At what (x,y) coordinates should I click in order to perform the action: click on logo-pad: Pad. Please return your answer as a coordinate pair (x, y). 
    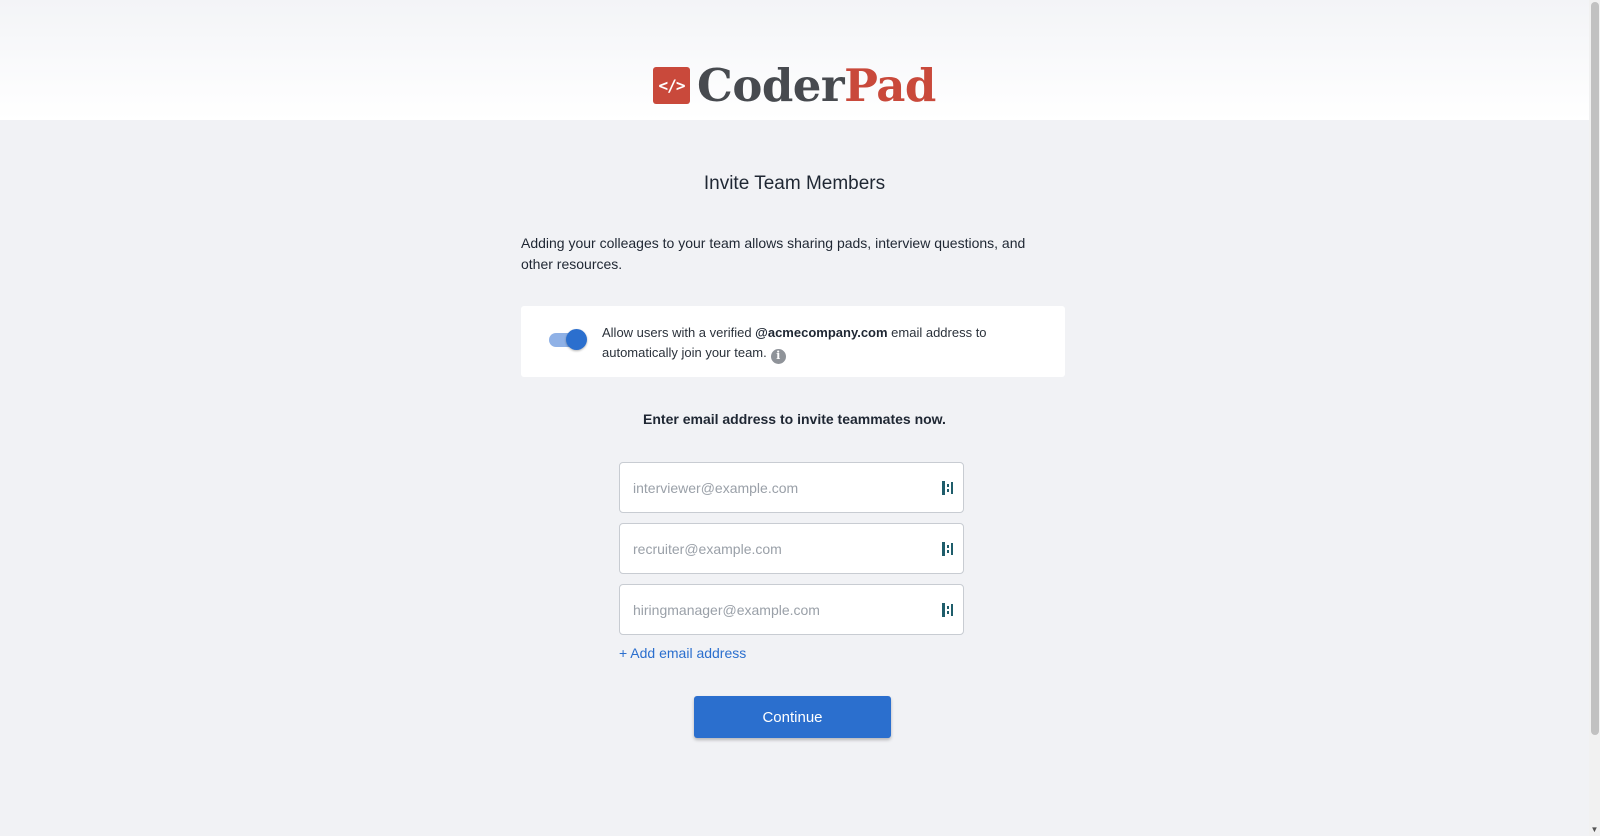
    Looking at the image, I should click on (890, 85).